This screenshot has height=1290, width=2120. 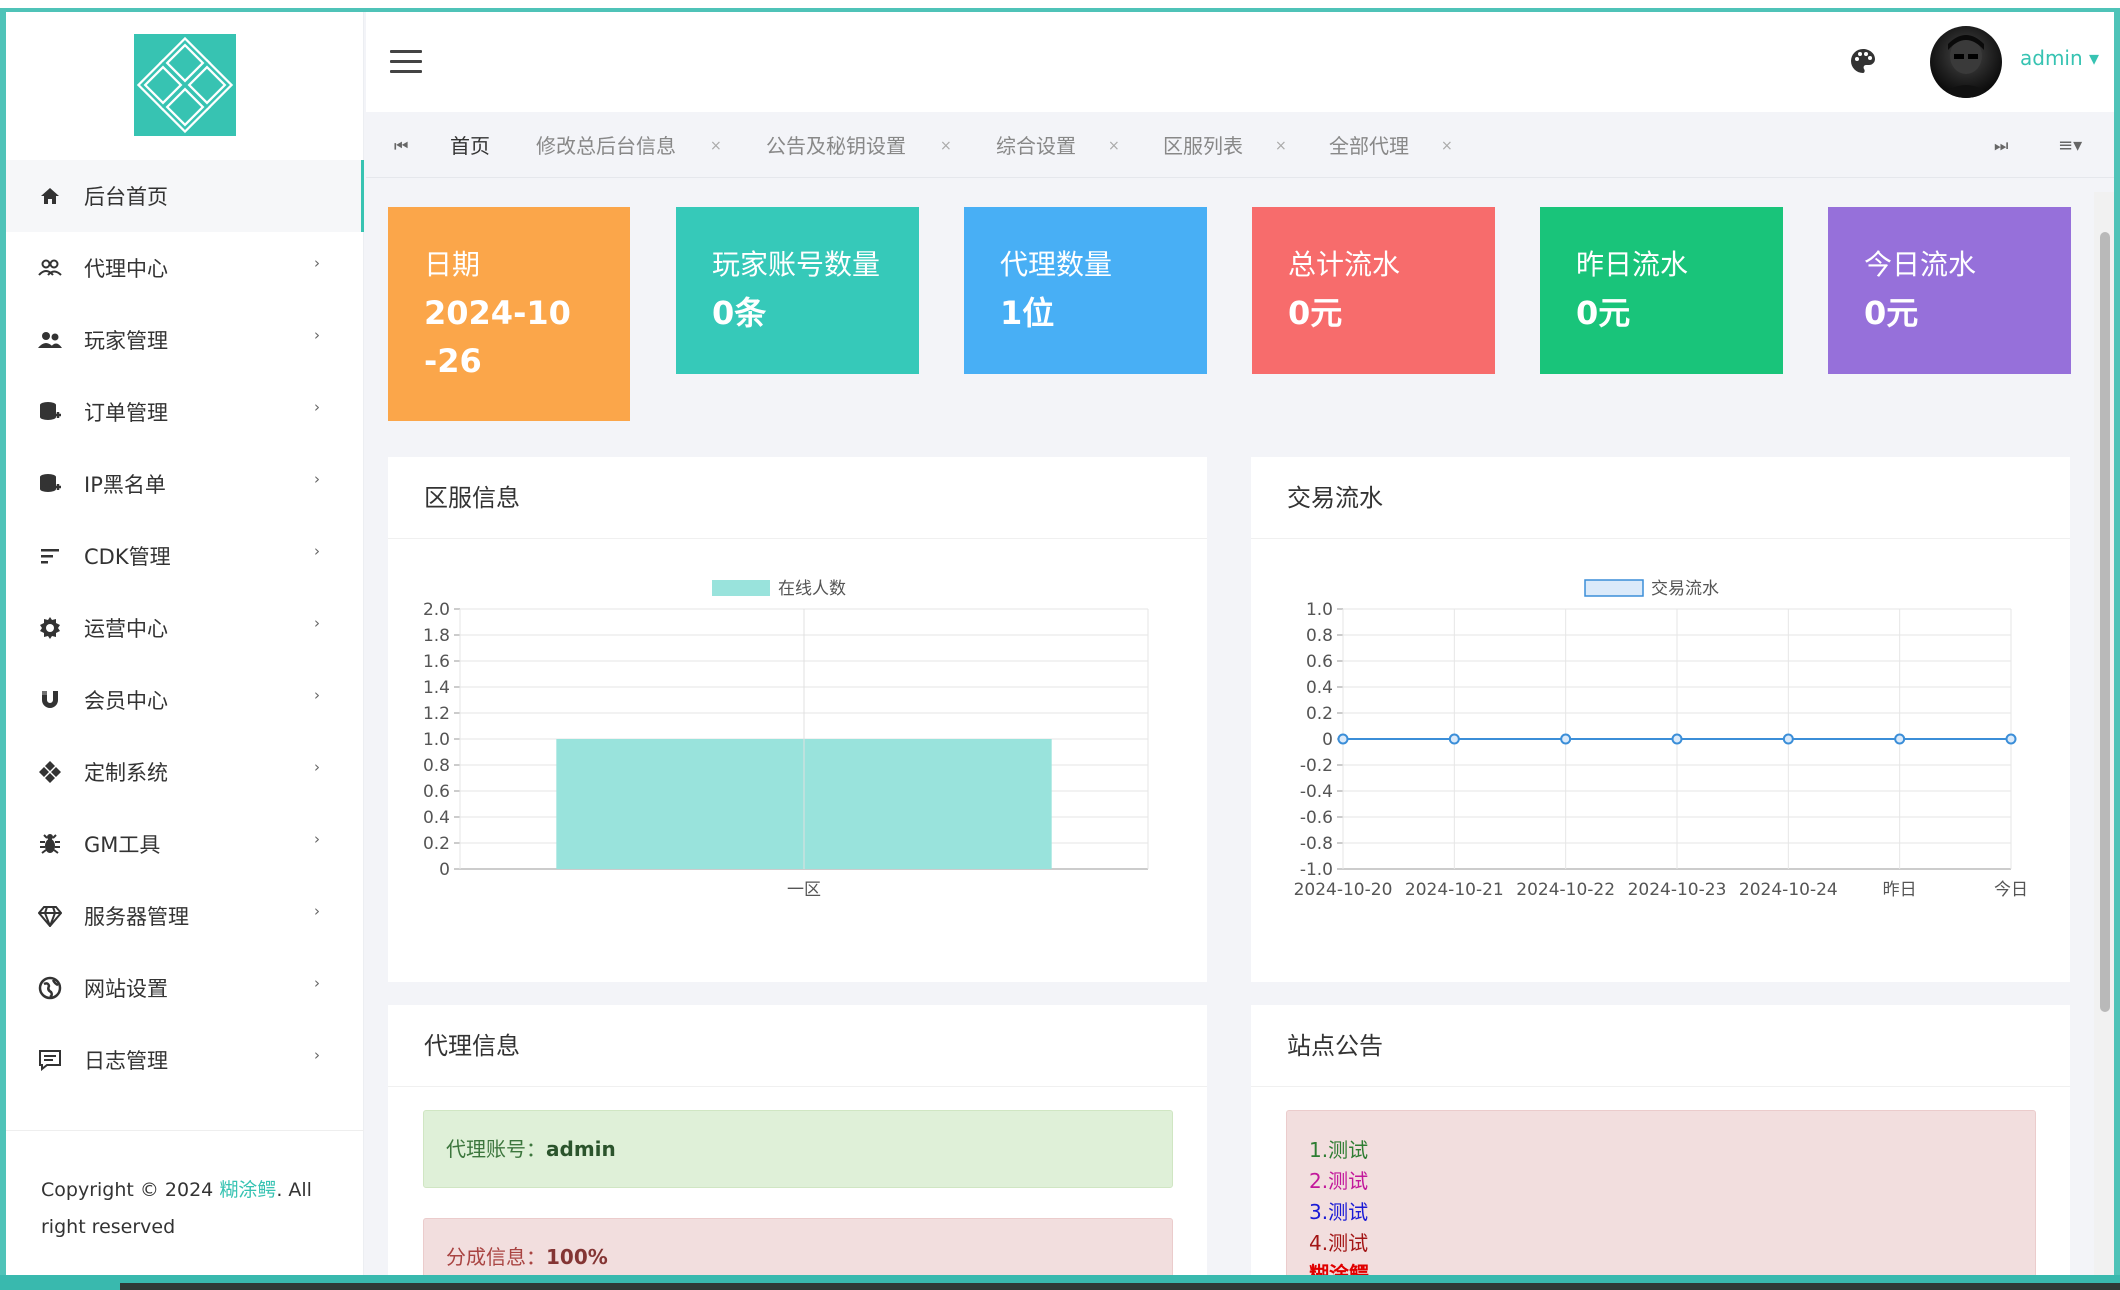 I want to click on sidebar-item-server-management: 服务器管理 ›, so click(x=185, y=916).